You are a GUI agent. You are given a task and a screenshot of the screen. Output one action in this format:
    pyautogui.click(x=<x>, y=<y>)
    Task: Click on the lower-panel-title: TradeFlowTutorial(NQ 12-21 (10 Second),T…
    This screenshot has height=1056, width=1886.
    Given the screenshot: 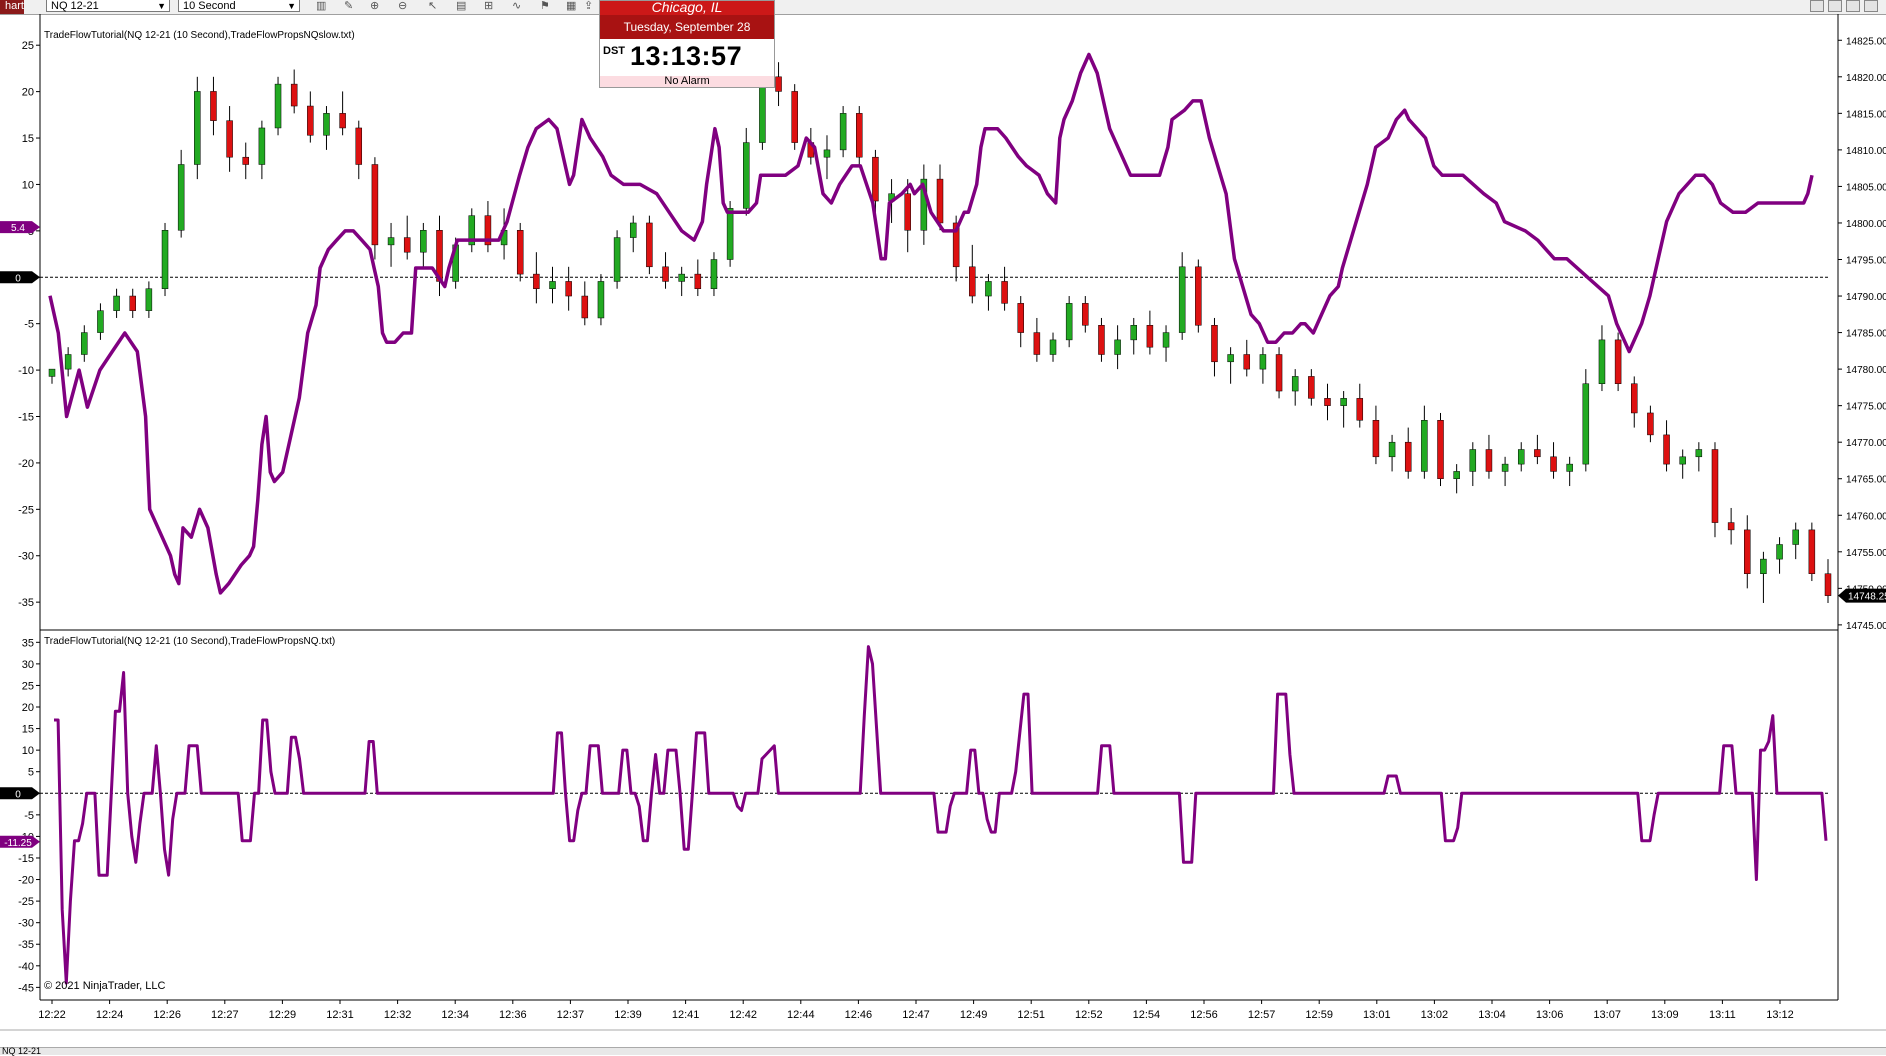 What is the action you would take?
    pyautogui.click(x=189, y=641)
    